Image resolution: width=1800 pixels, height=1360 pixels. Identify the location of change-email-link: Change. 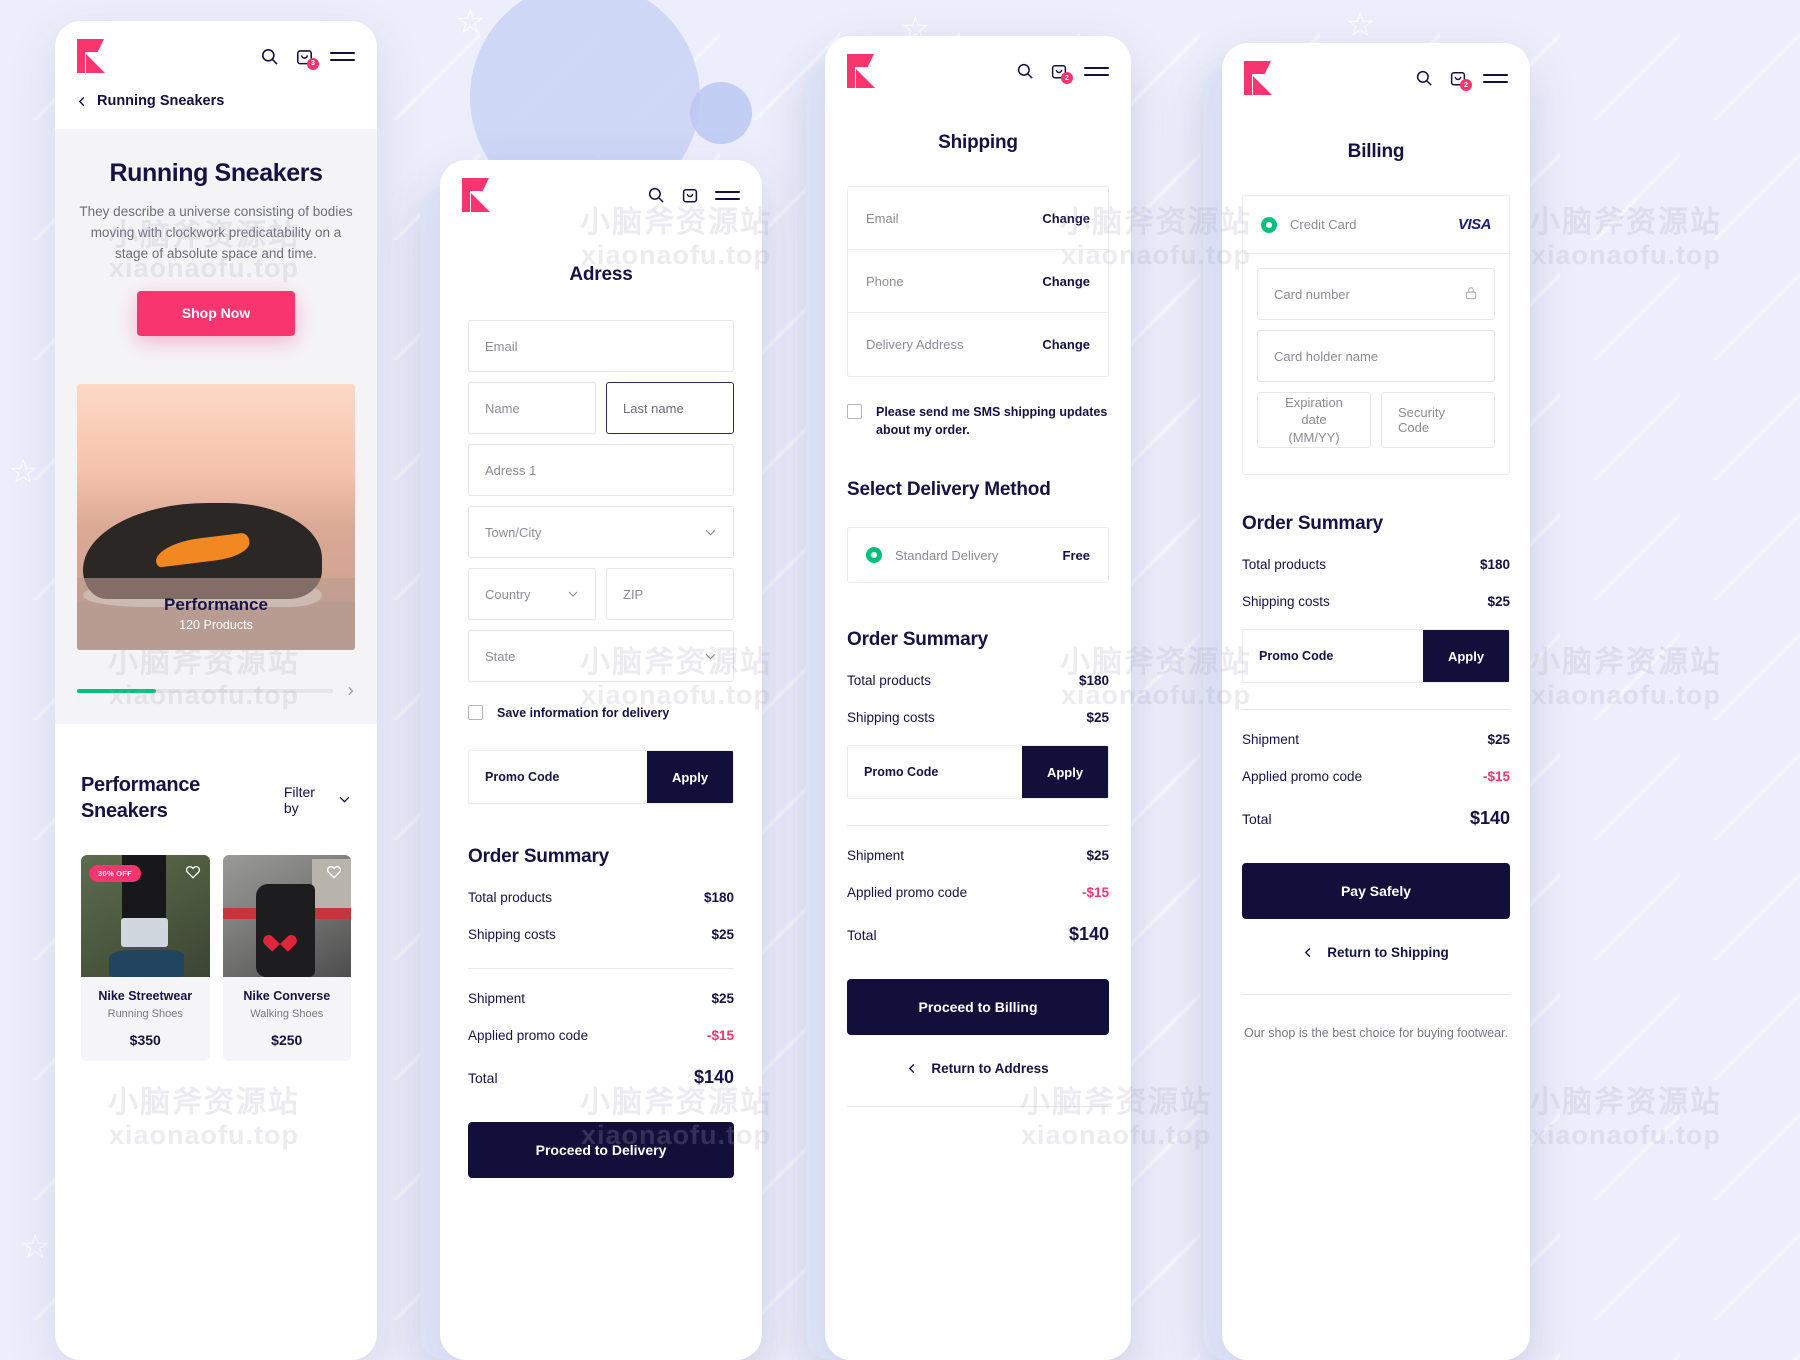
(1066, 218).